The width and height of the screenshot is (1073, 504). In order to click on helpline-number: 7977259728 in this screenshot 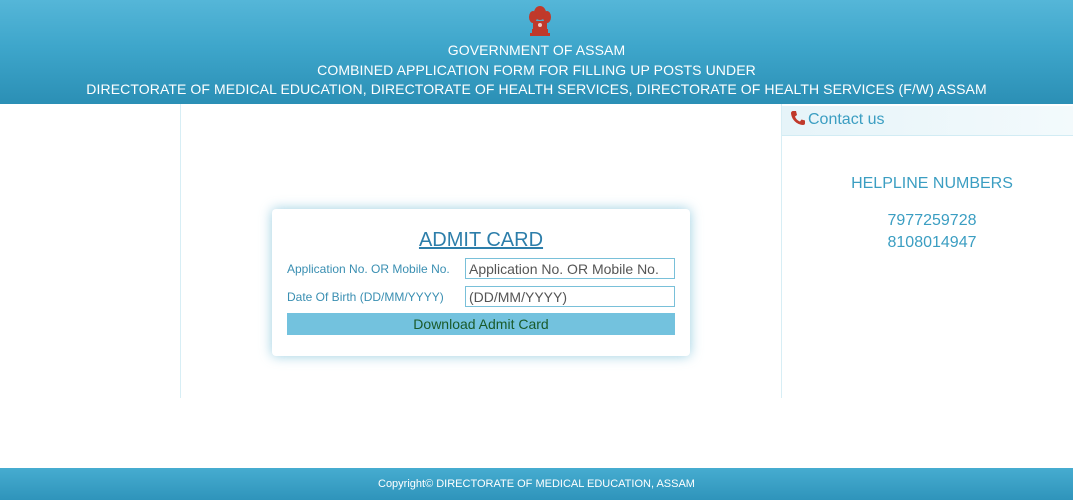, I will do `click(932, 220)`.